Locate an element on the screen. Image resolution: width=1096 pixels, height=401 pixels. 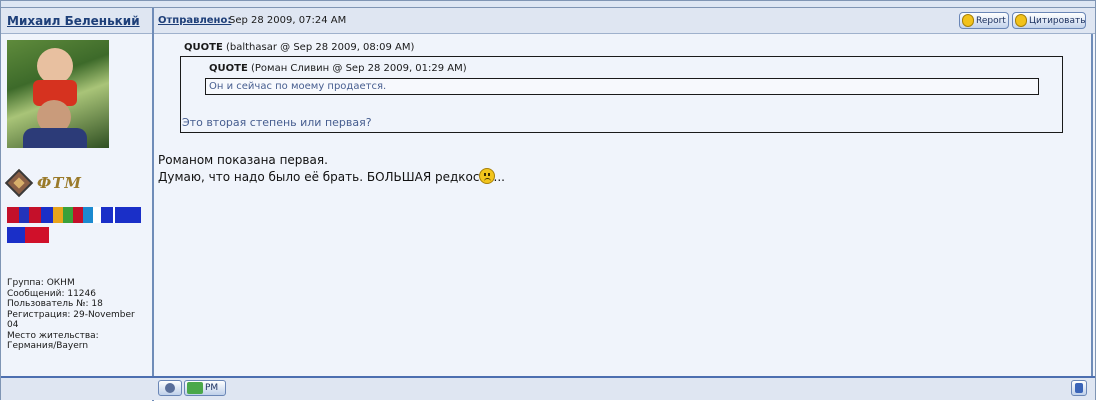
info-line: Группа: ОКНМ is located at coordinates (41, 283).